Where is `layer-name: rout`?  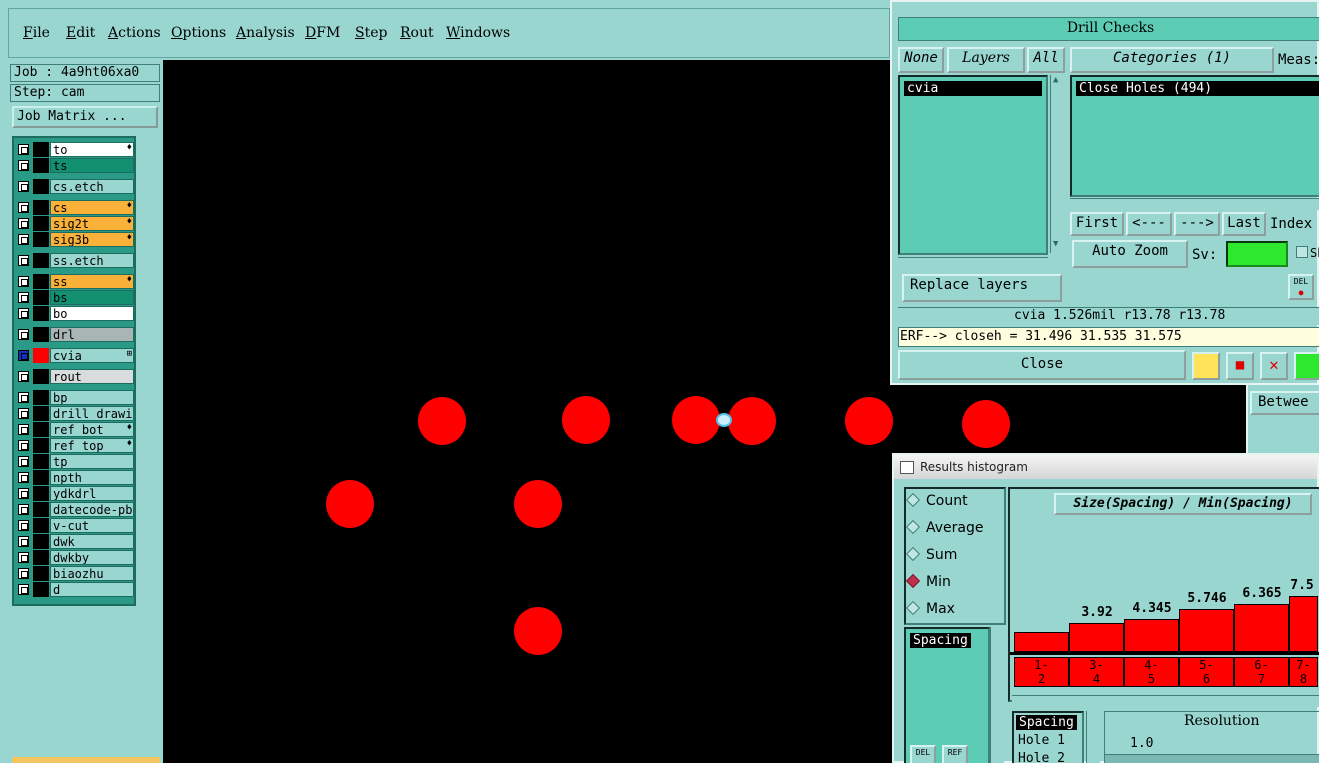
layer-name: rout is located at coordinates (92, 376).